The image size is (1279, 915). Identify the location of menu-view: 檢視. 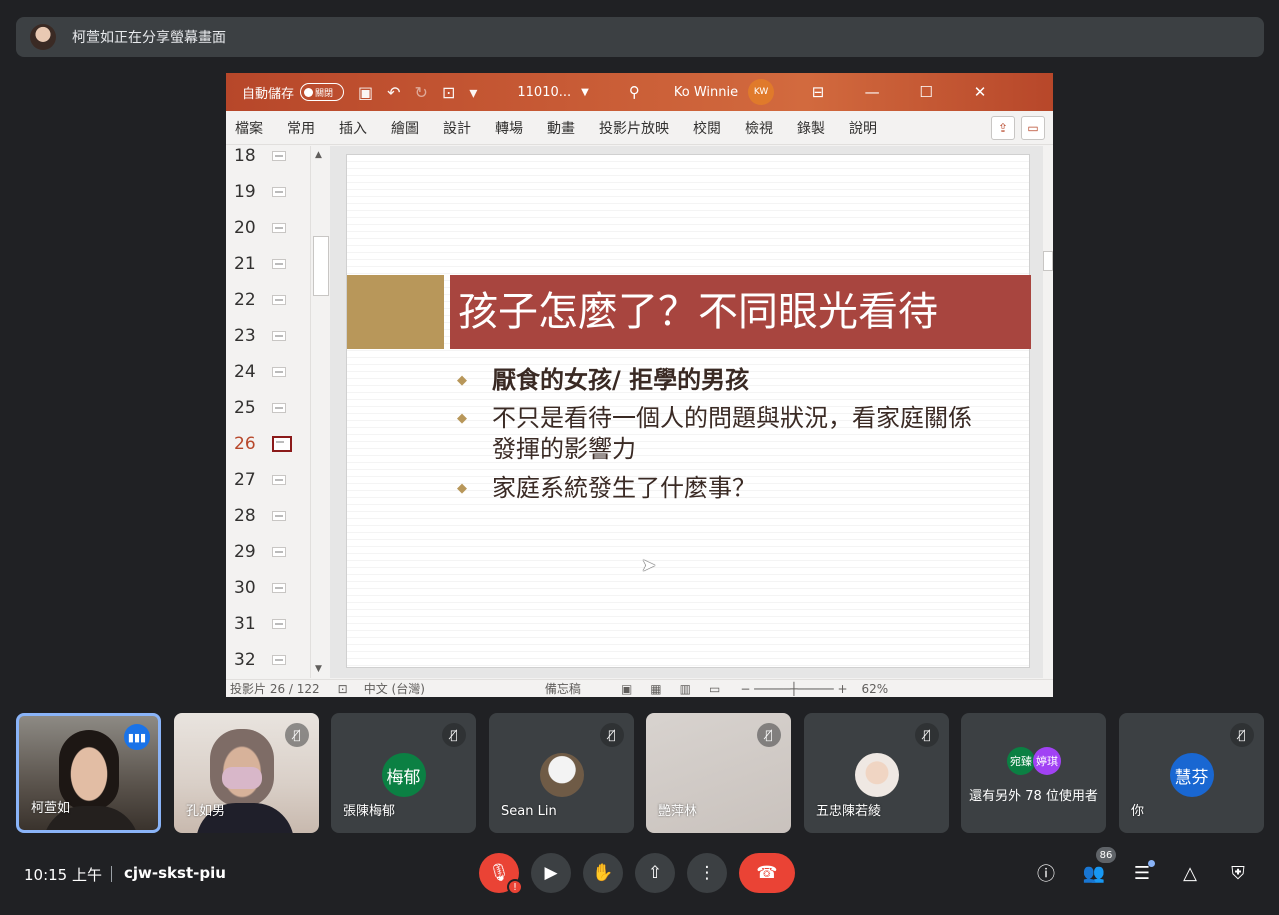
(759, 128).